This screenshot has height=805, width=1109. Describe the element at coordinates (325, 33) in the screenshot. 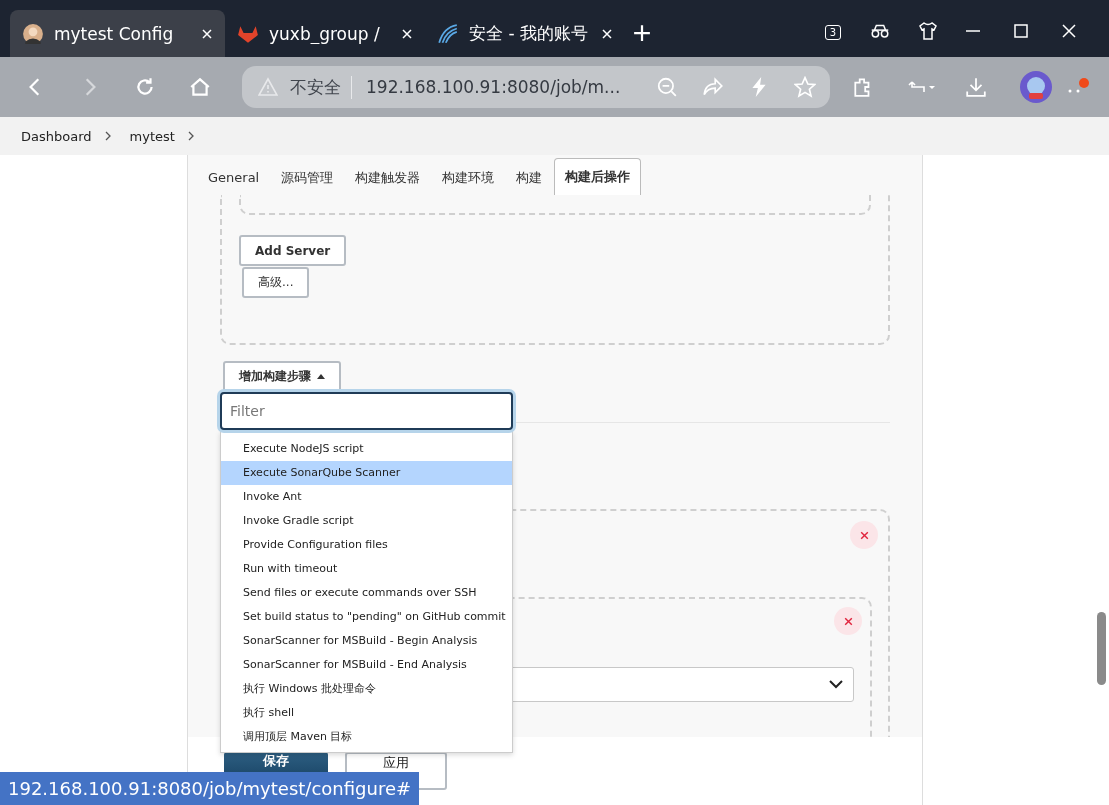

I see `tab-title: yuxb_group /` at that location.